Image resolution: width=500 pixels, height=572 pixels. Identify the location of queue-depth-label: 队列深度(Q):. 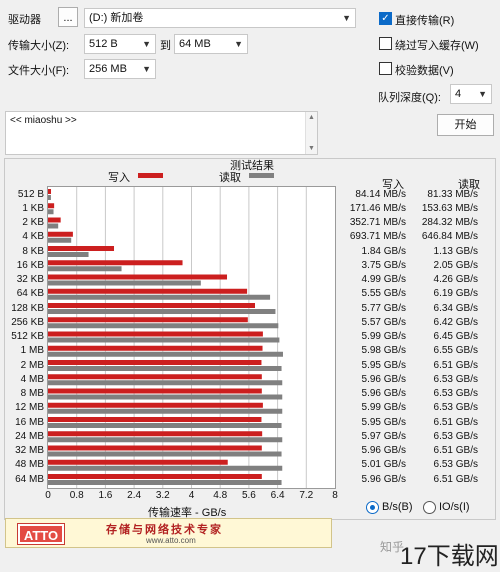
(409, 98).